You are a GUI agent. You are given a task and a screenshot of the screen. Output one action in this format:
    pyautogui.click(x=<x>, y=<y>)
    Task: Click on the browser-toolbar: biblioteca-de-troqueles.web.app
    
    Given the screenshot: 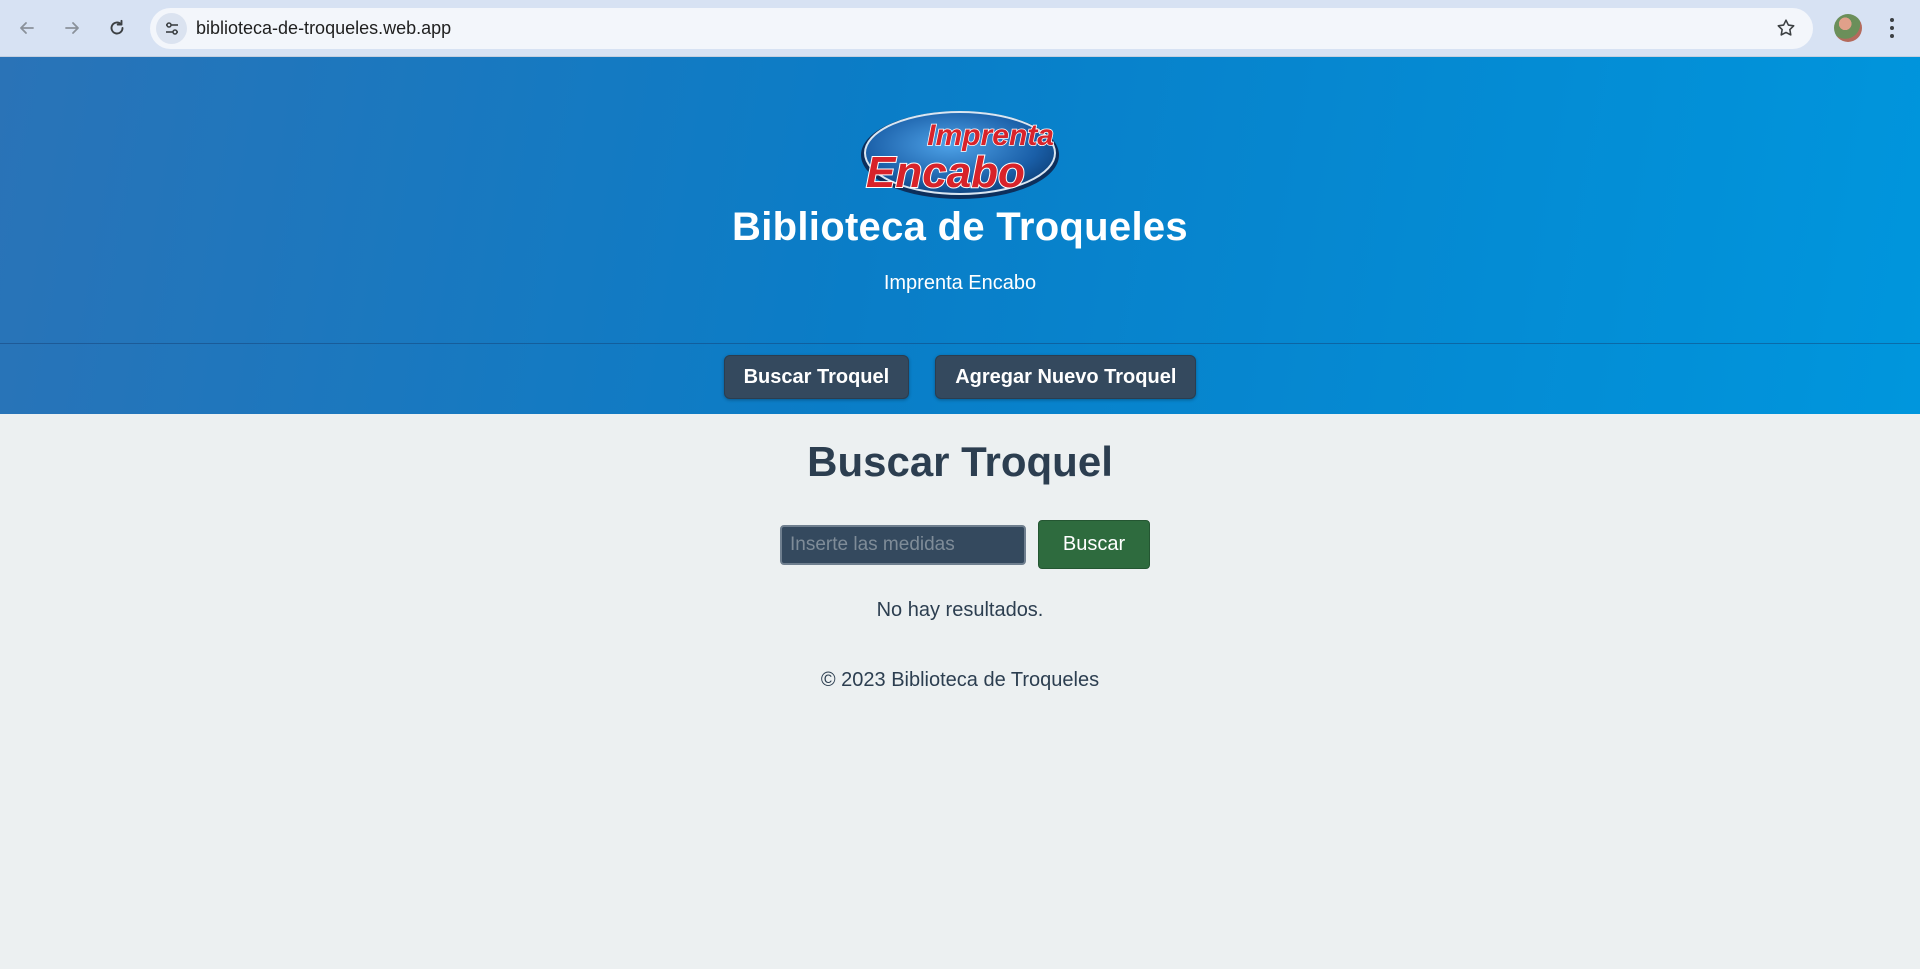 What is the action you would take?
    pyautogui.click(x=960, y=28)
    